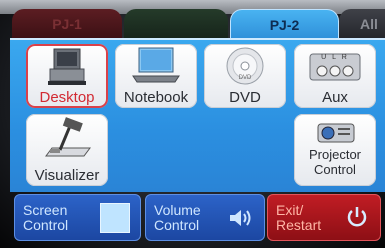 Image resolution: width=385 pixels, height=248 pixels. What do you see at coordinates (67, 66) in the screenshot?
I see `desktop-computer-icon` at bounding box center [67, 66].